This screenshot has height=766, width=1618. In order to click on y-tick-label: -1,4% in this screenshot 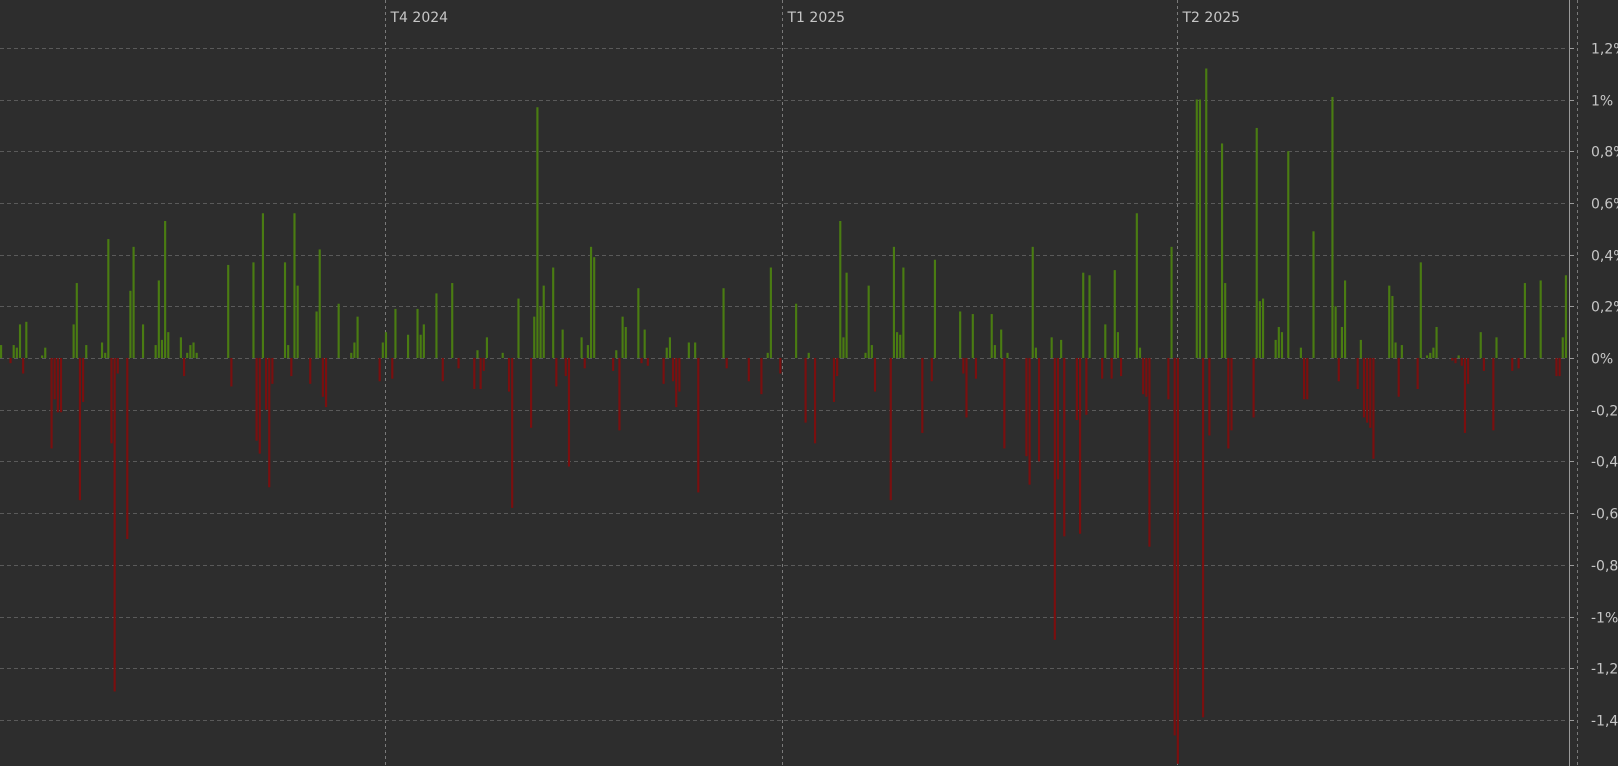, I will do `click(1604, 722)`.